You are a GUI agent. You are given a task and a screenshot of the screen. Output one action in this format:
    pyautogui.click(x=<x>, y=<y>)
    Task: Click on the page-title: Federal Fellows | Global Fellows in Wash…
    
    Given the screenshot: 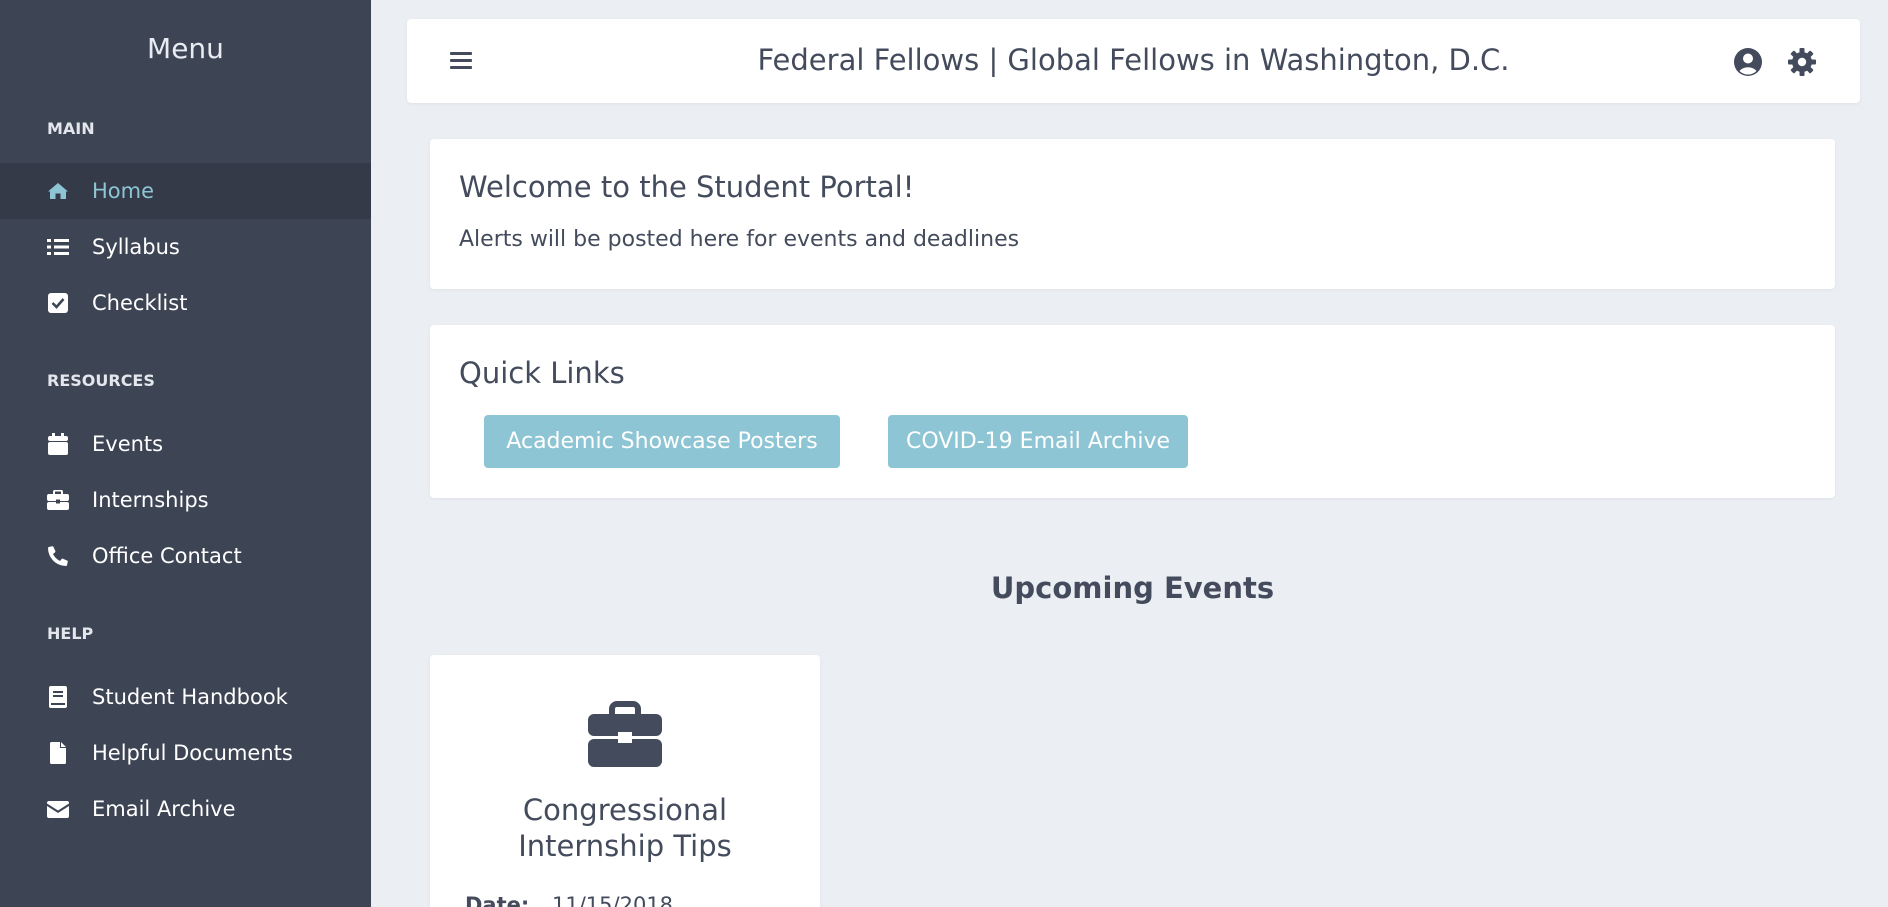 What is the action you would take?
    pyautogui.click(x=1133, y=60)
    